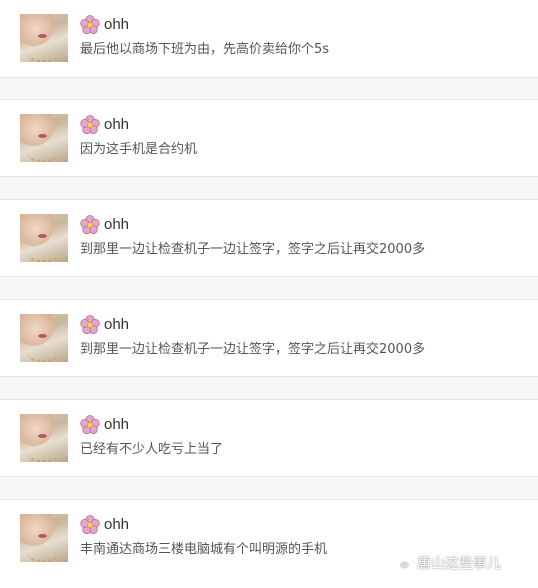 This screenshot has height=588, width=538. Describe the element at coordinates (152, 449) in the screenshot. I see `comment-text: 已经有不少人吃亏上当了` at that location.